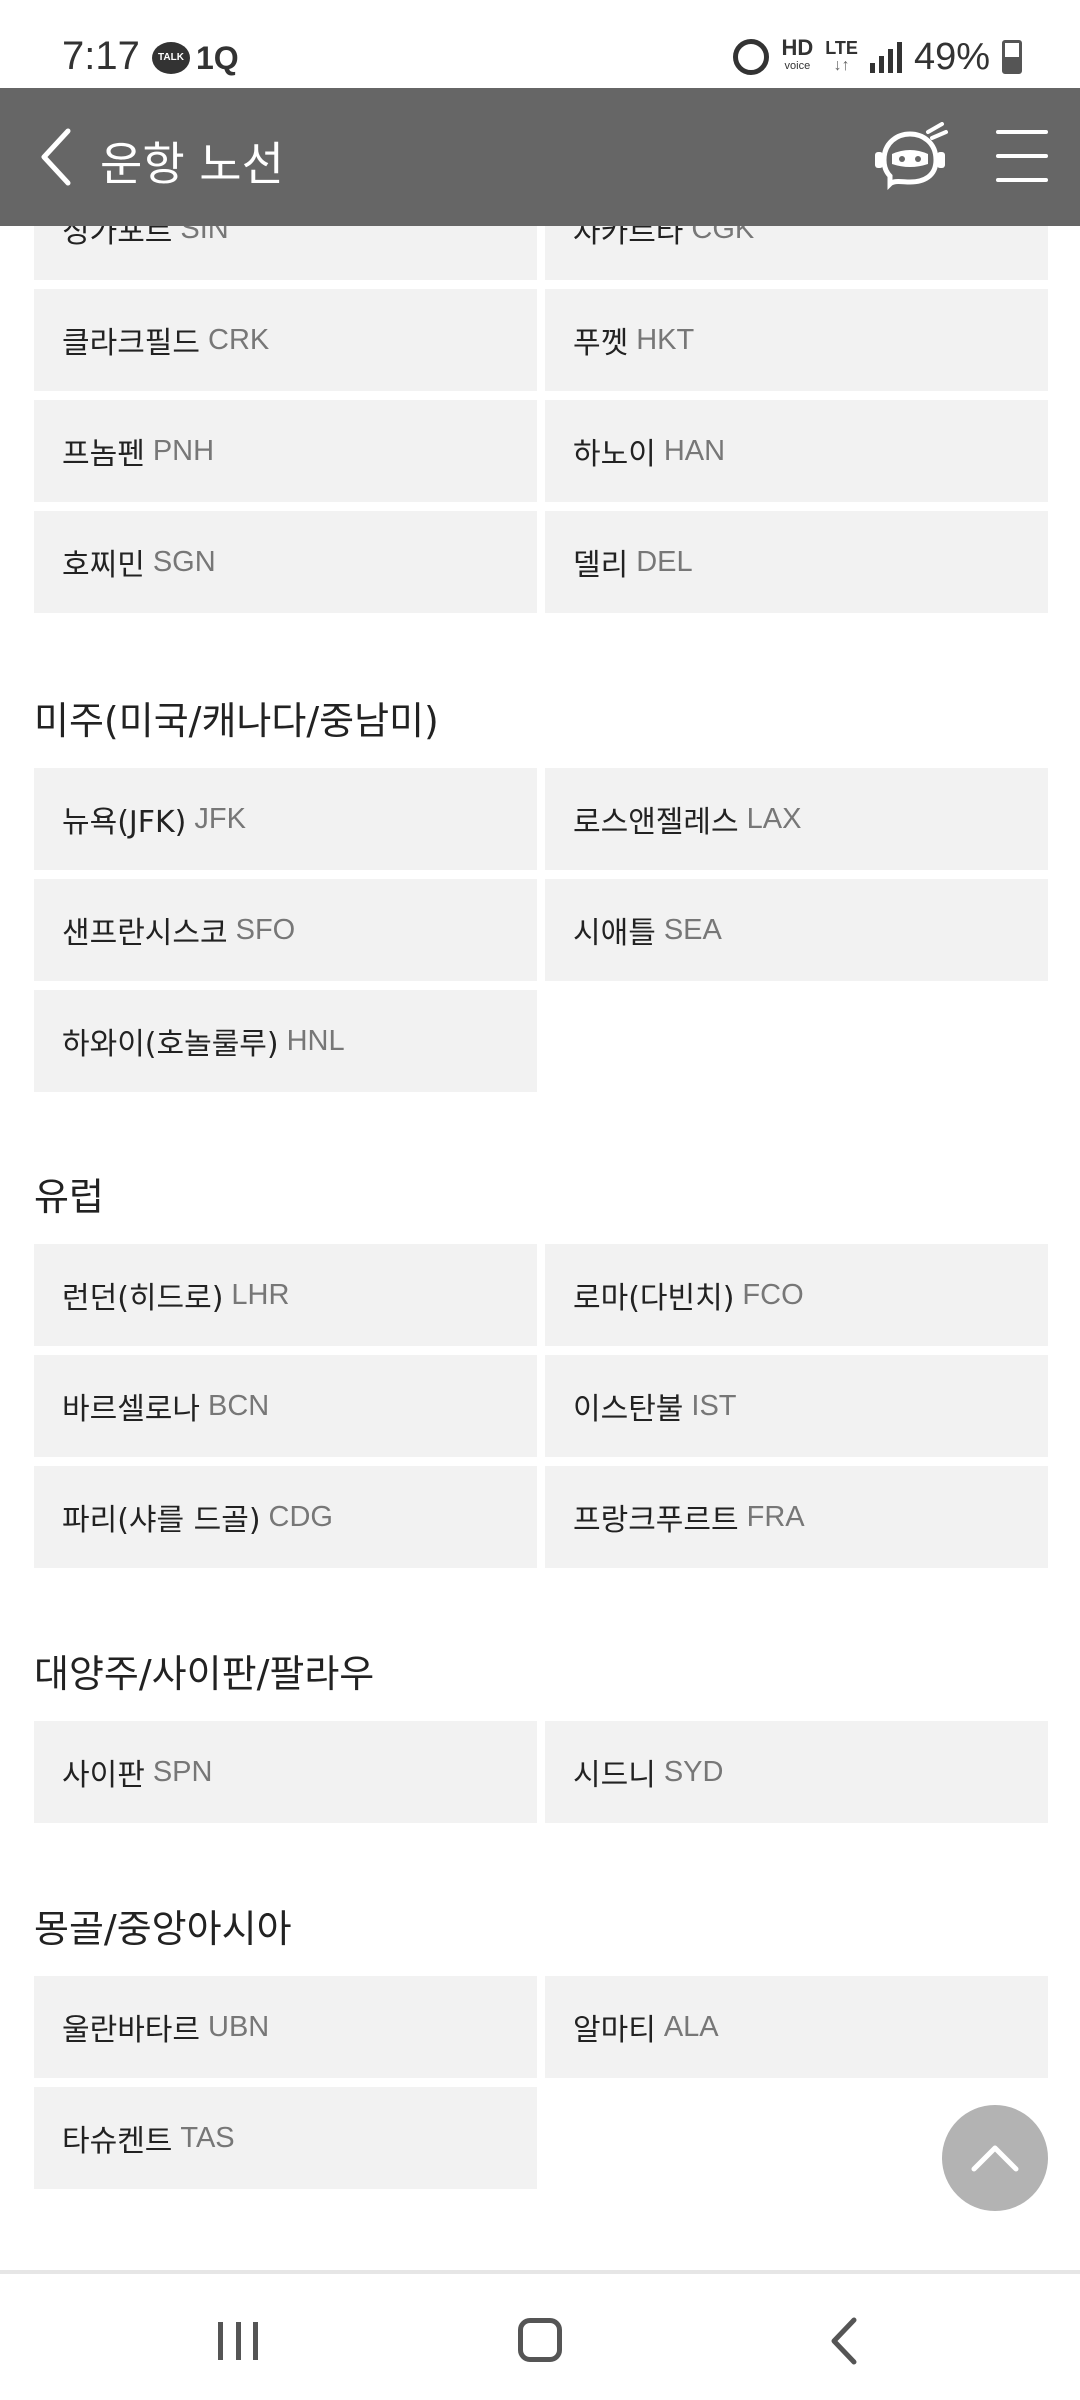 Image resolution: width=1080 pixels, height=2400 pixels. Describe the element at coordinates (692, 929) in the screenshot. I see `route-code: SEA` at that location.